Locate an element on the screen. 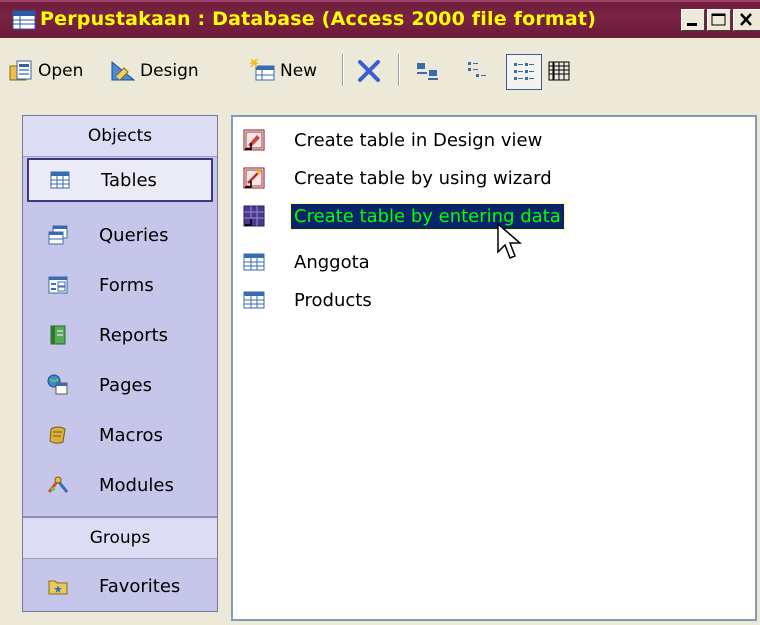 Image resolution: width=760 pixels, height=625 pixels. details-view-button is located at coordinates (561, 71).